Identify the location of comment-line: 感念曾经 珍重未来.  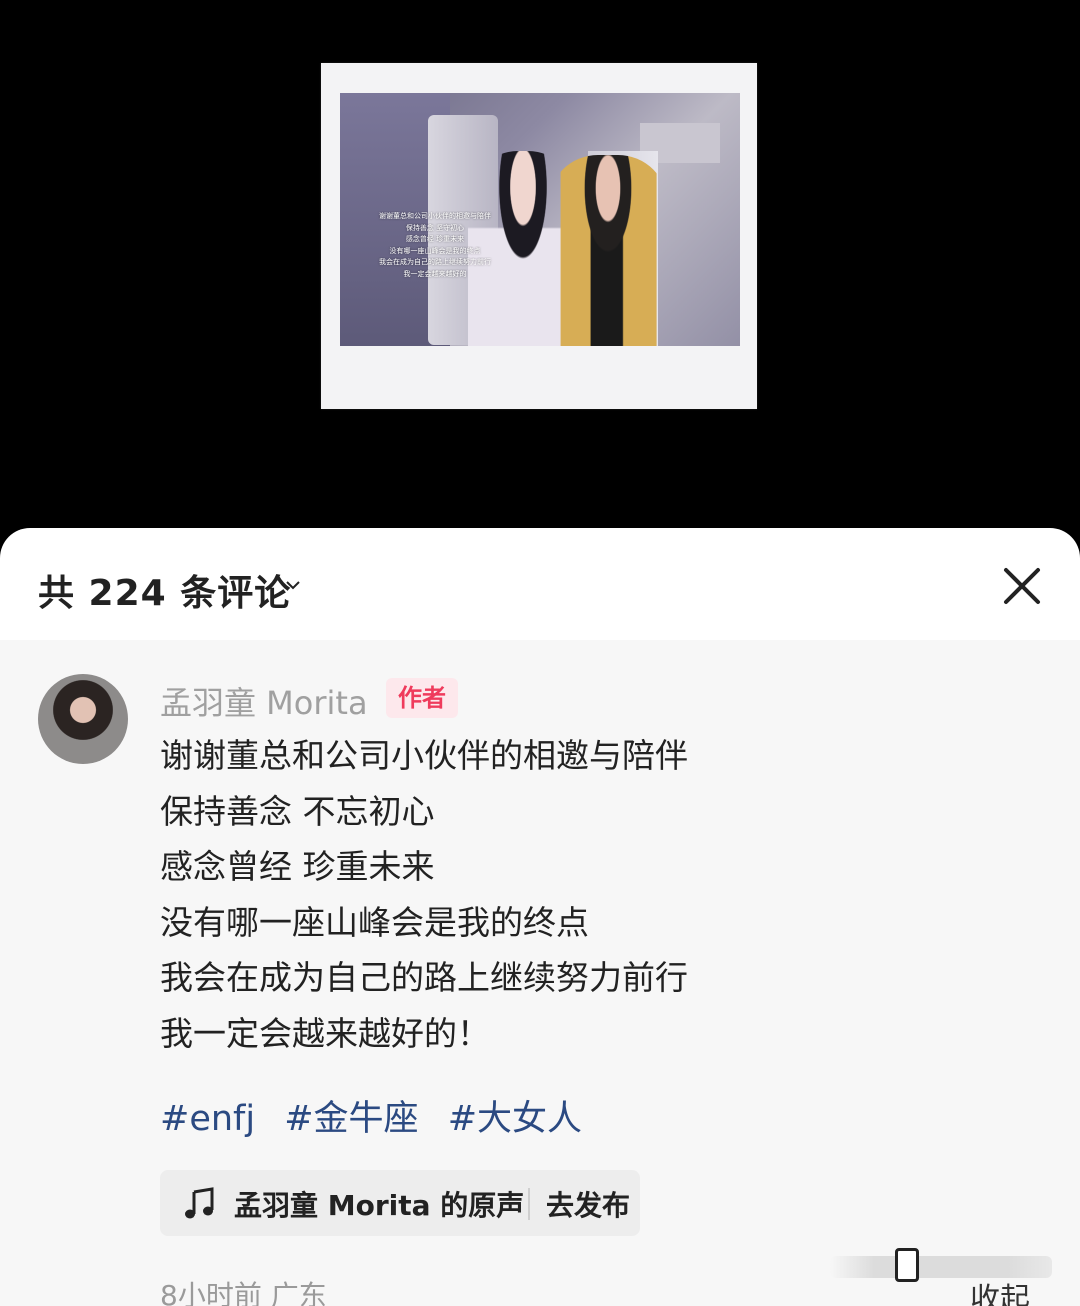
(297, 866).